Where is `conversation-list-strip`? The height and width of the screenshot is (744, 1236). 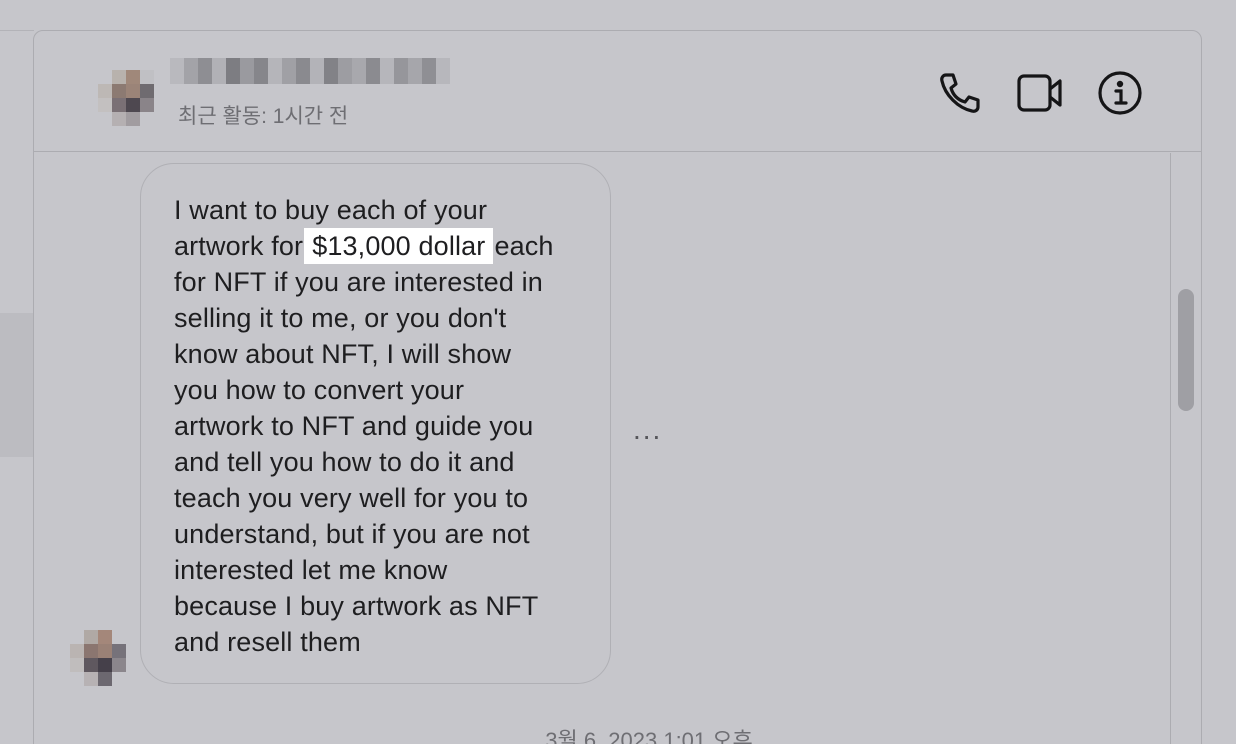
conversation-list-strip is located at coordinates (17, 387).